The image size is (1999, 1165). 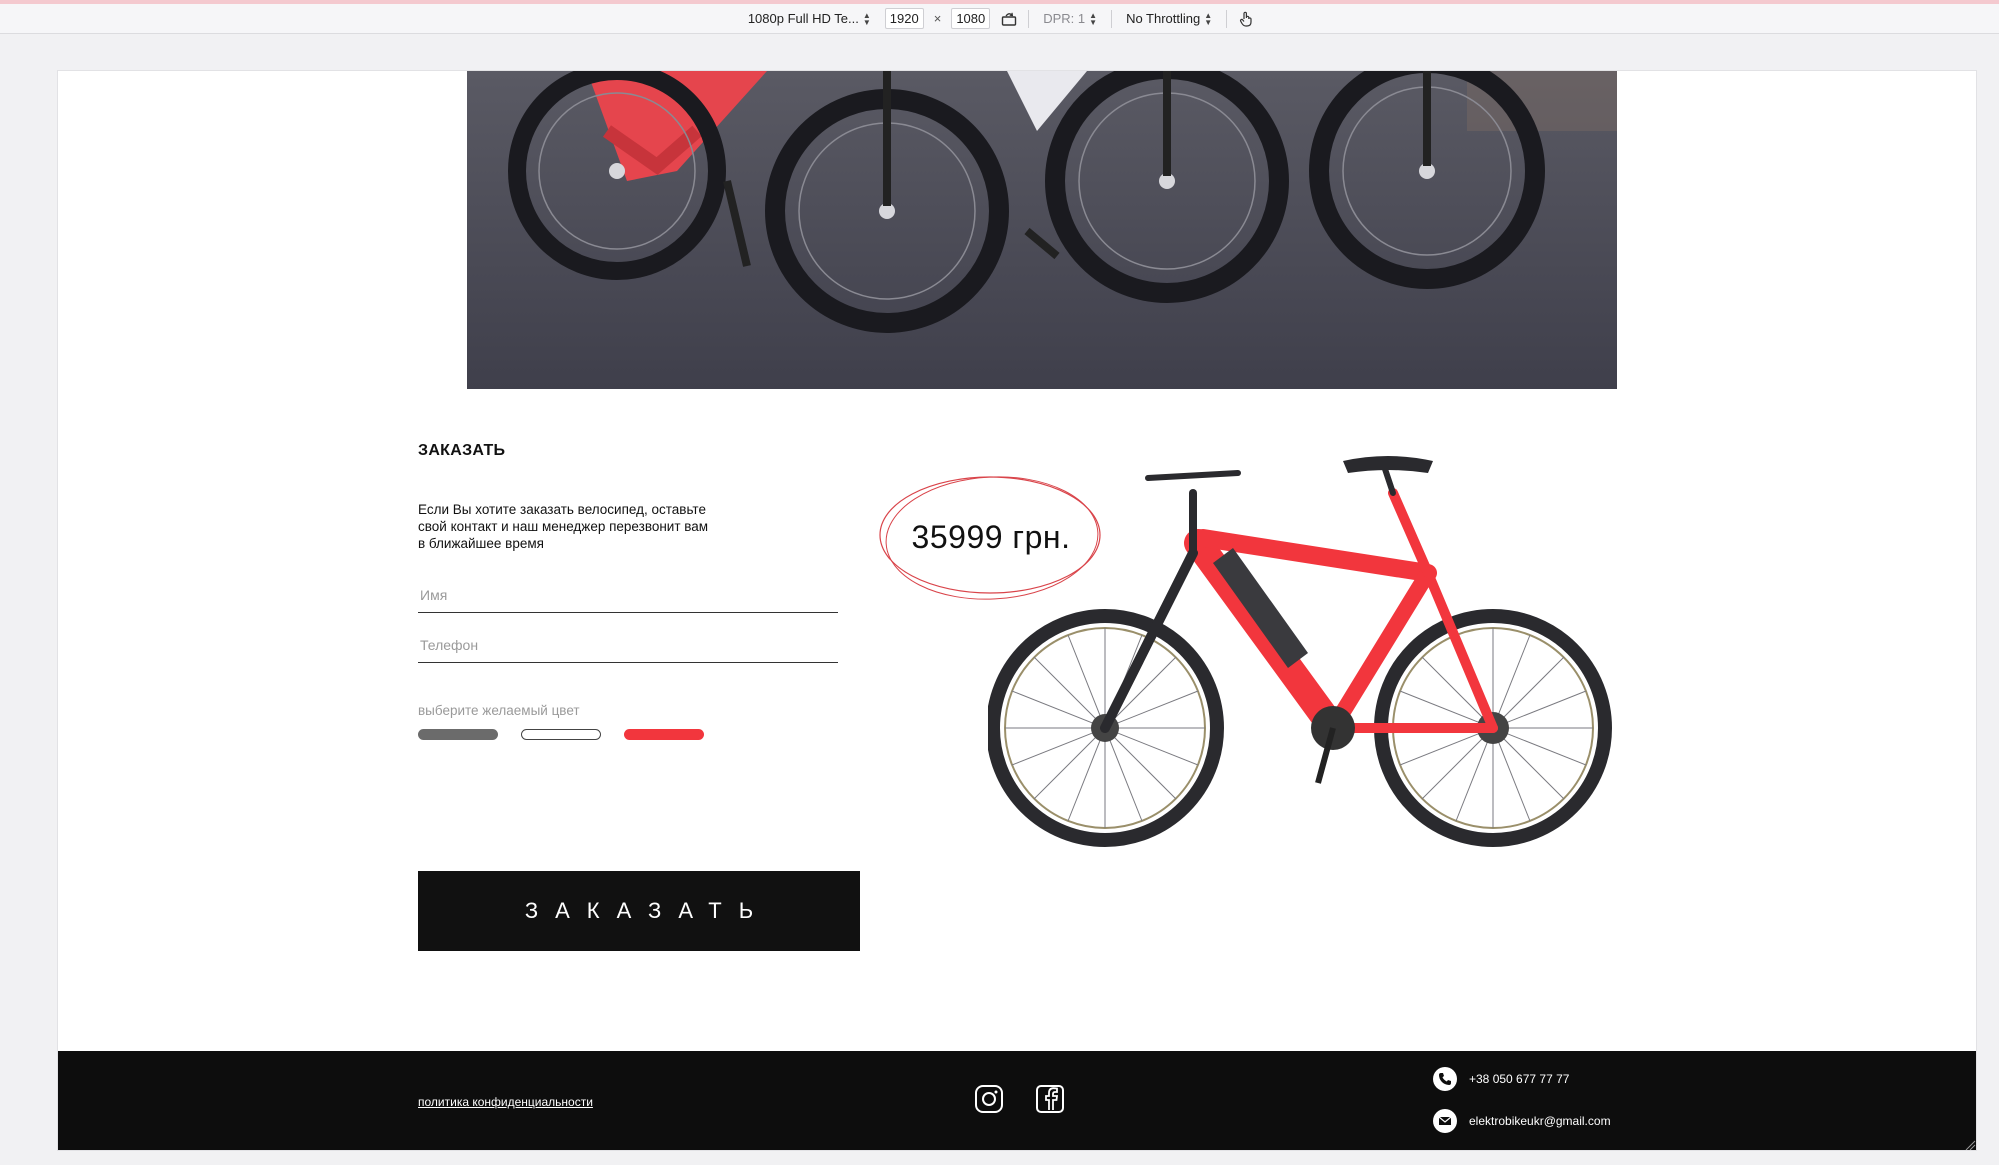 I want to click on width-input: 1920, so click(x=904, y=18).